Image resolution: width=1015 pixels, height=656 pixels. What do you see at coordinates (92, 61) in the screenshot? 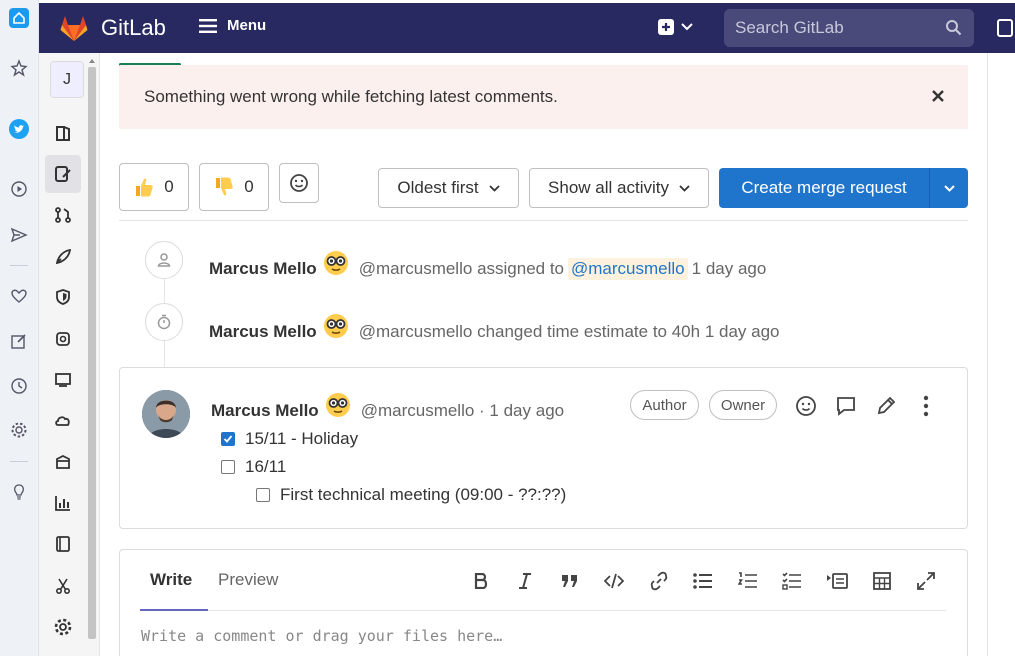
I see `scroll-up-arrow-icon` at bounding box center [92, 61].